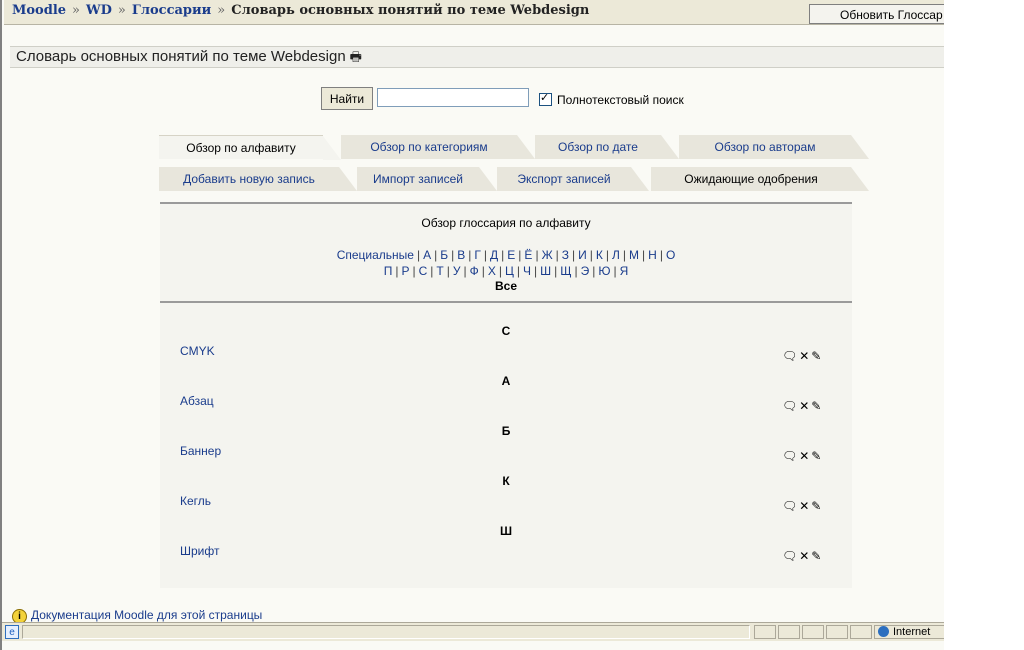  What do you see at coordinates (347, 98) in the screenshot?
I see `search-button: Найти` at bounding box center [347, 98].